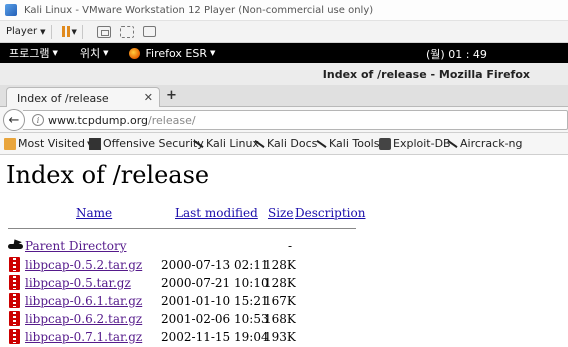  I want to click on bookmark-label: Offensive Security, so click(153, 143).